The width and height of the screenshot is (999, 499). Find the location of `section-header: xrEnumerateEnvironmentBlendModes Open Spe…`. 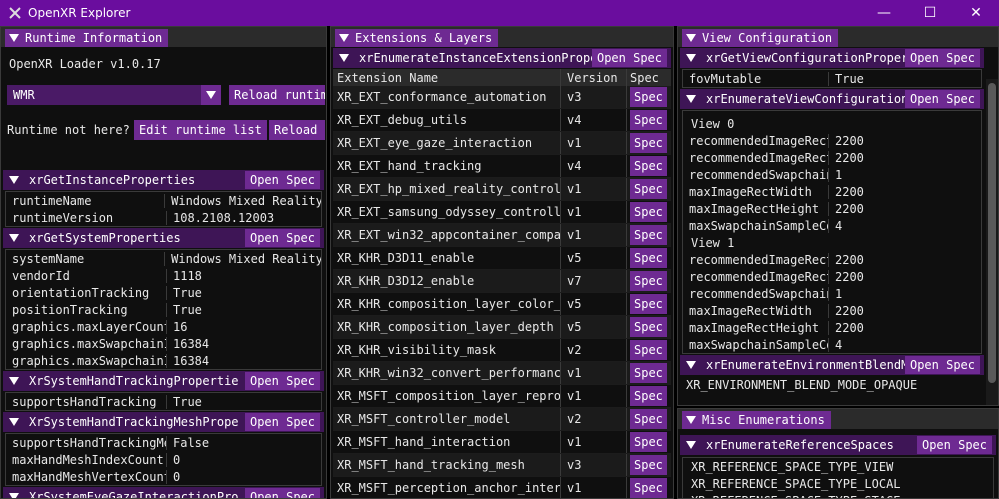

section-header: xrEnumerateEnvironmentBlendModes Open Spe… is located at coordinates (832, 365).